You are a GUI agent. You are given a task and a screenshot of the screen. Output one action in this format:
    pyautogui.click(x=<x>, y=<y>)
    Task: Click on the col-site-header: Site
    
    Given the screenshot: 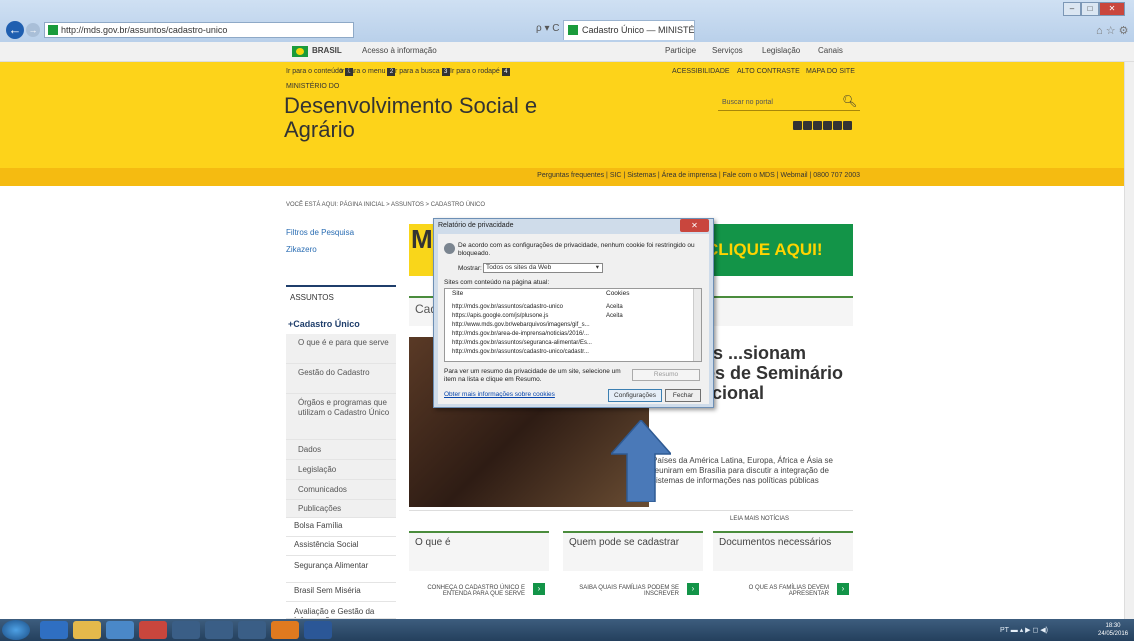 What is the action you would take?
    pyautogui.click(x=457, y=293)
    